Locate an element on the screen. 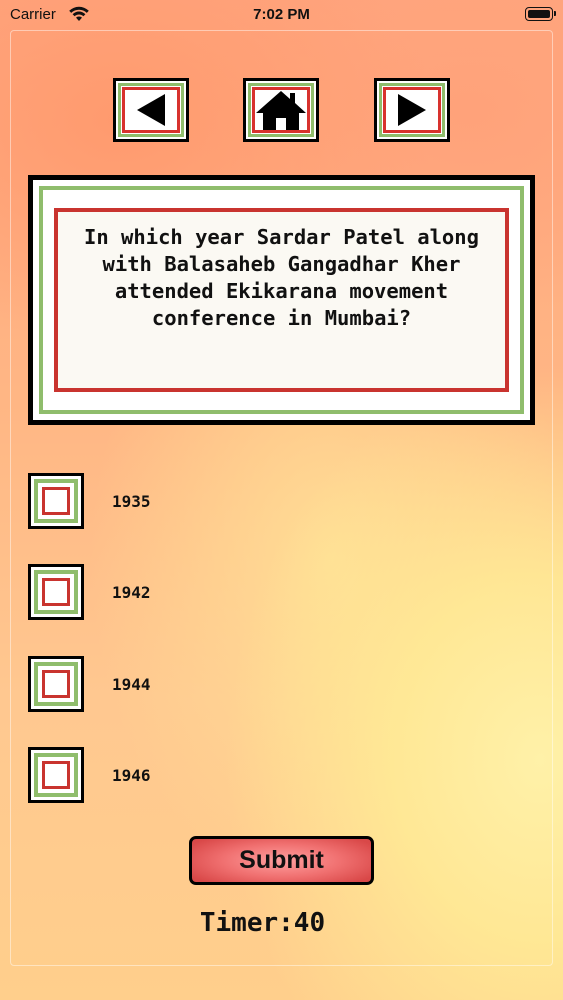 The width and height of the screenshot is (563, 1000). home-button is located at coordinates (281, 110).